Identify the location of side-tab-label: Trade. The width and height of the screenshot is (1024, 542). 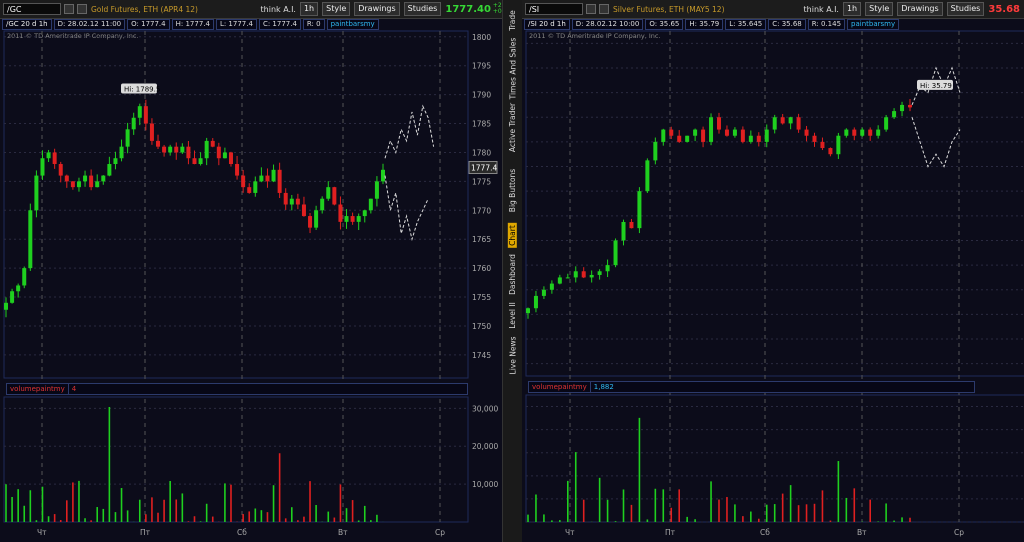
(513, 20).